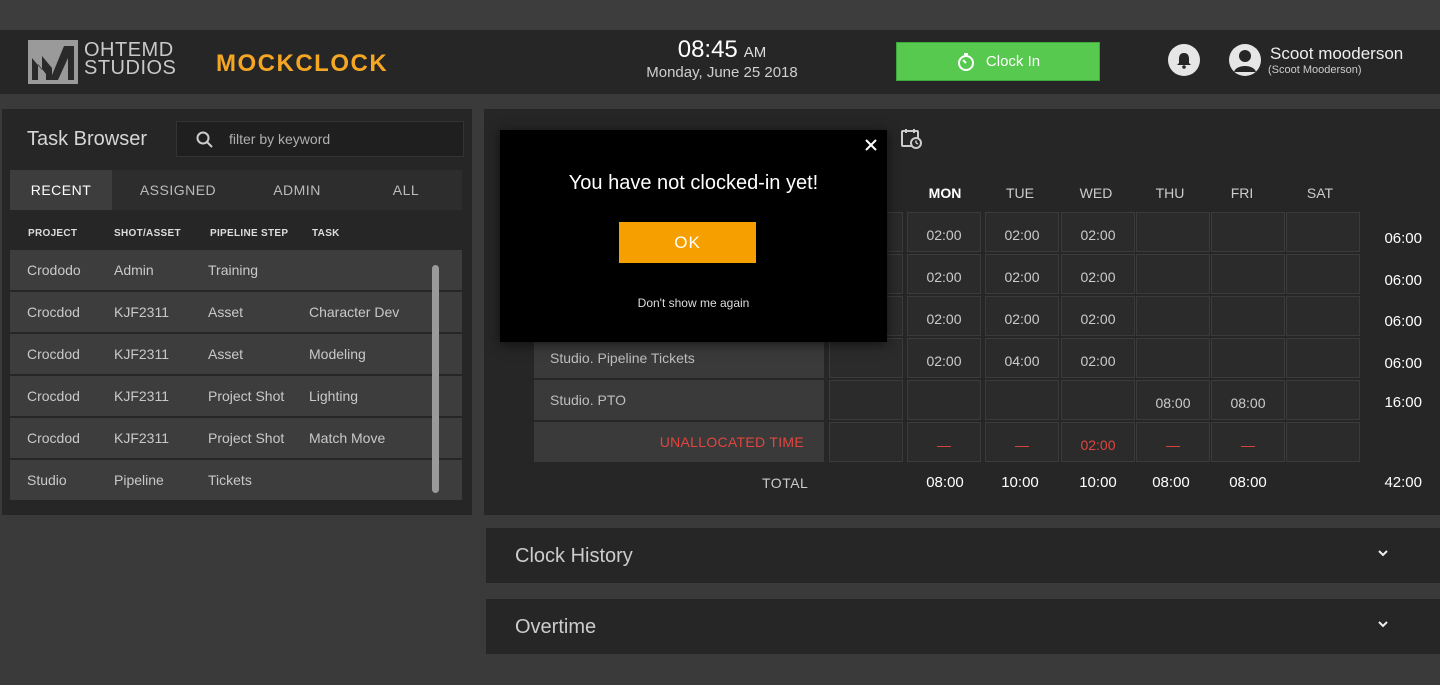 This screenshot has width=1440, height=685. I want to click on day-header-sat: SAT, so click(1320, 193).